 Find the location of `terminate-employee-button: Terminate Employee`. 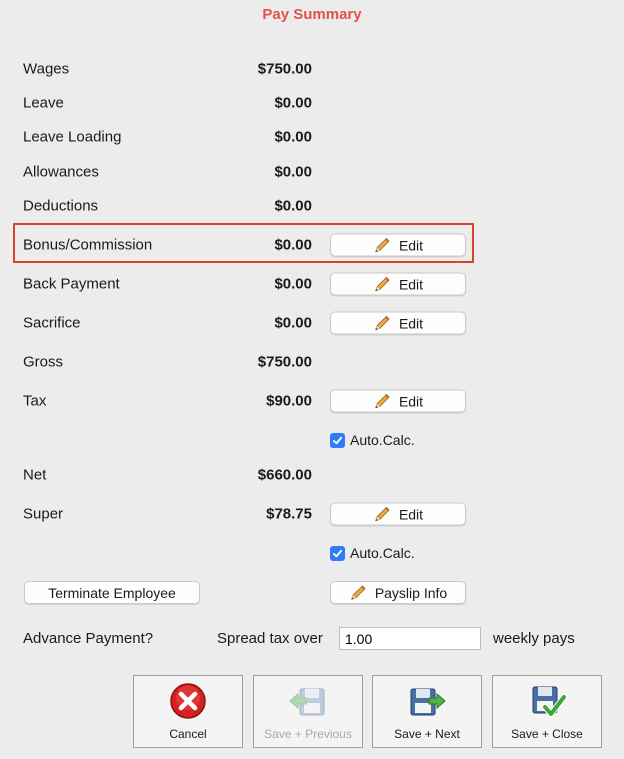

terminate-employee-button: Terminate Employee is located at coordinates (112, 592).